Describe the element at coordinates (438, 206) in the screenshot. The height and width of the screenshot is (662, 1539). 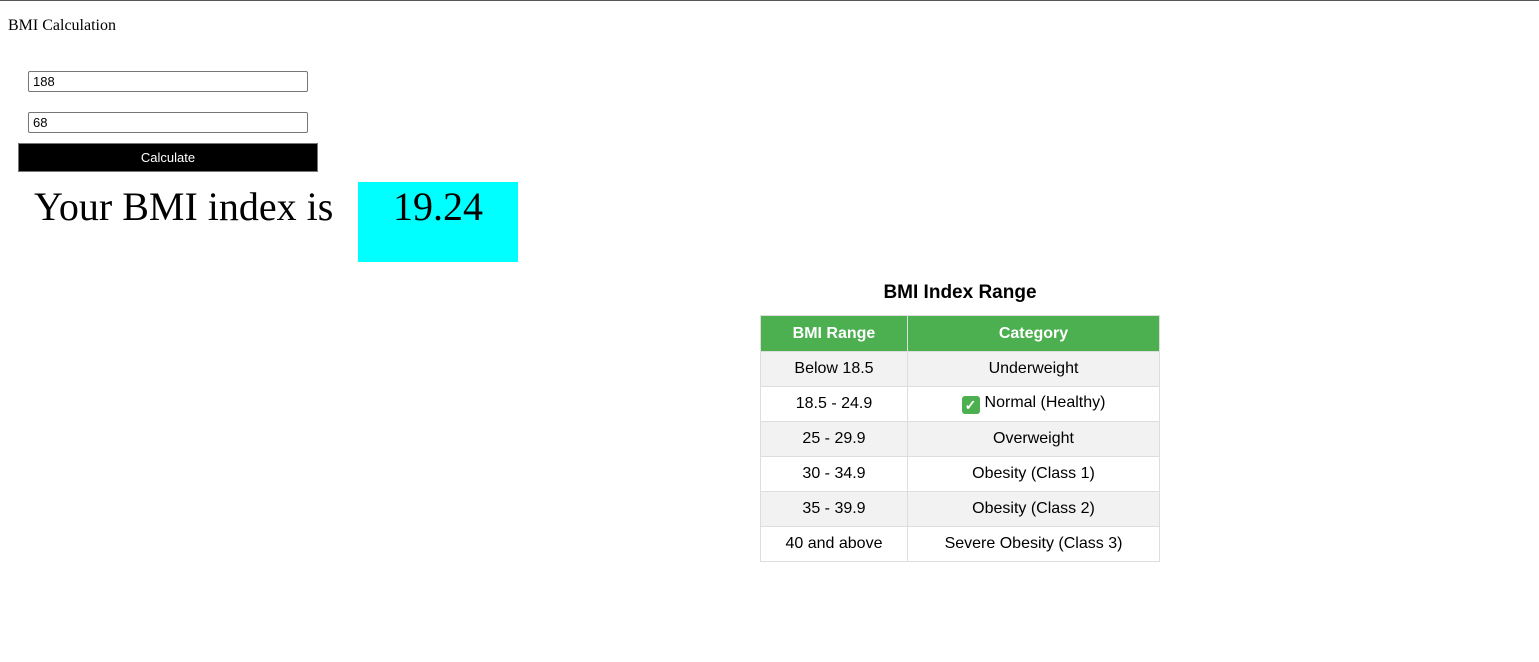
I see `bmi-value: 19.24` at that location.